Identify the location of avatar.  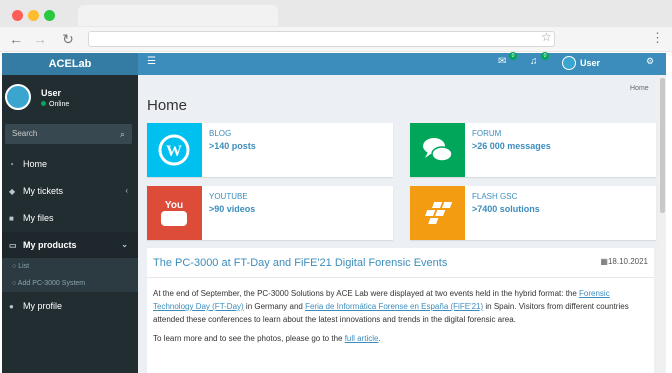
(18, 97).